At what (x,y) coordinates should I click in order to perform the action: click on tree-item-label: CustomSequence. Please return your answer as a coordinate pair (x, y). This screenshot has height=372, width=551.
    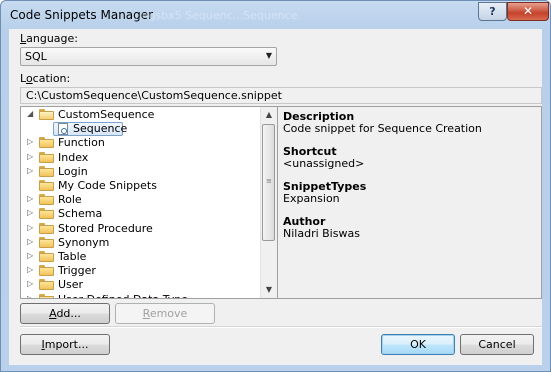
    Looking at the image, I should click on (106, 114).